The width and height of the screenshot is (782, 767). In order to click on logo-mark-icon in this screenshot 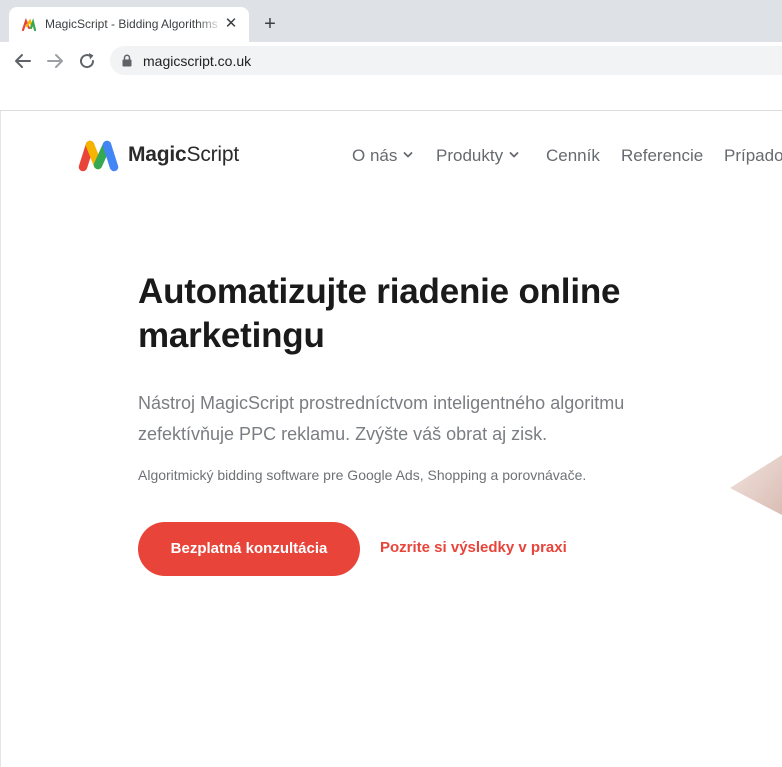, I will do `click(98, 156)`.